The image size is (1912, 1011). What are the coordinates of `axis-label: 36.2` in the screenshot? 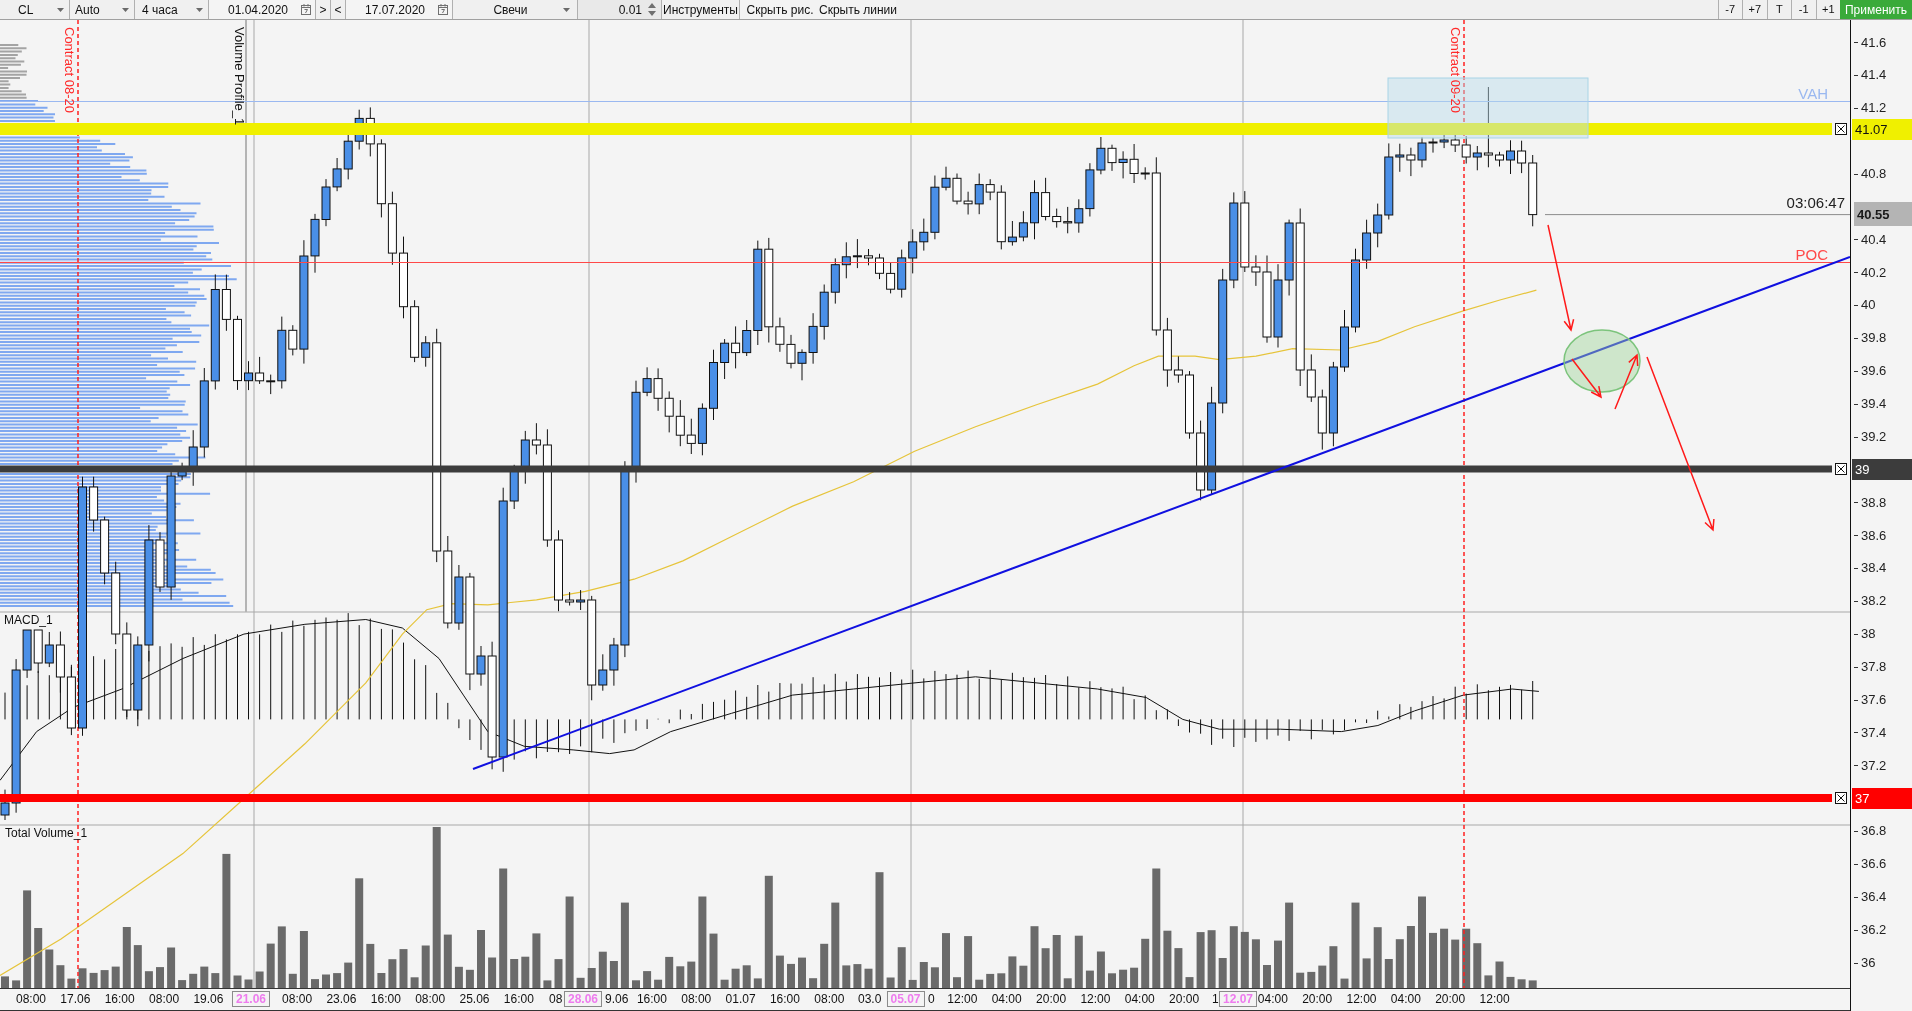 It's located at (1870, 929).